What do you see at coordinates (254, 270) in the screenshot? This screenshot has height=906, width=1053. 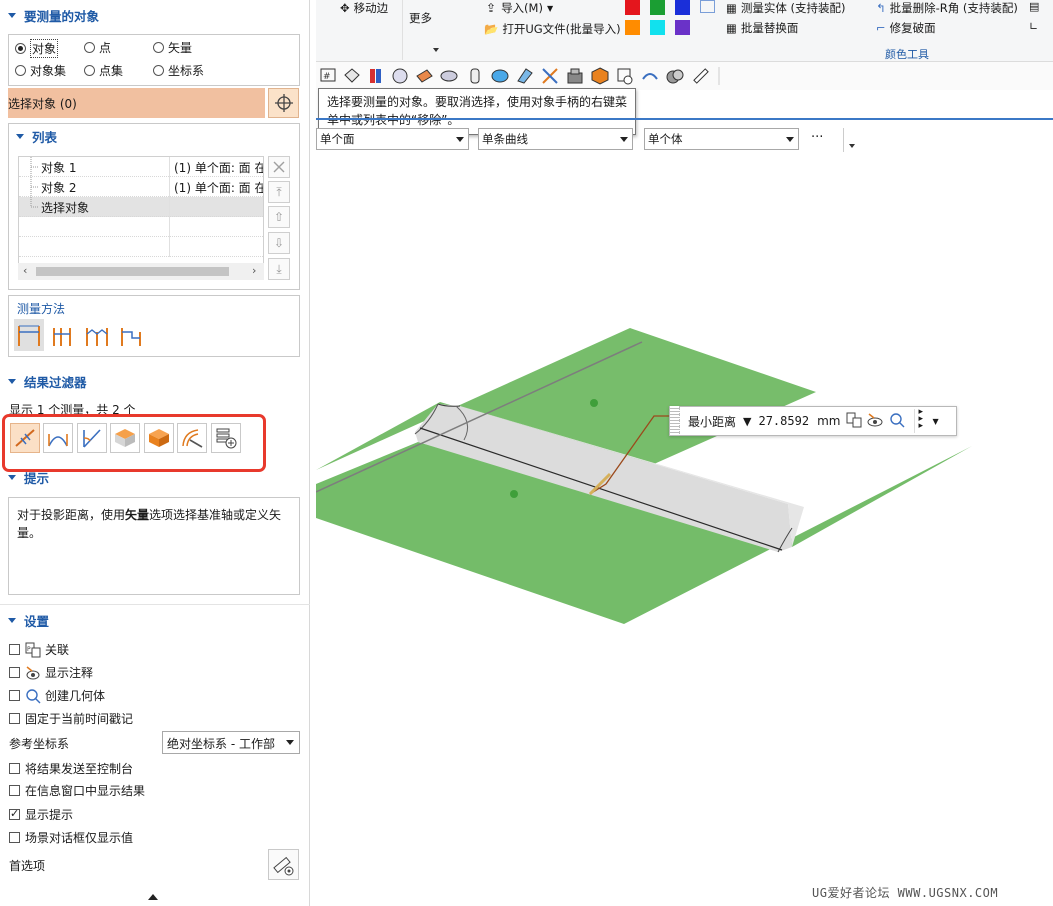 I see `scroll-right-icon: ›` at bounding box center [254, 270].